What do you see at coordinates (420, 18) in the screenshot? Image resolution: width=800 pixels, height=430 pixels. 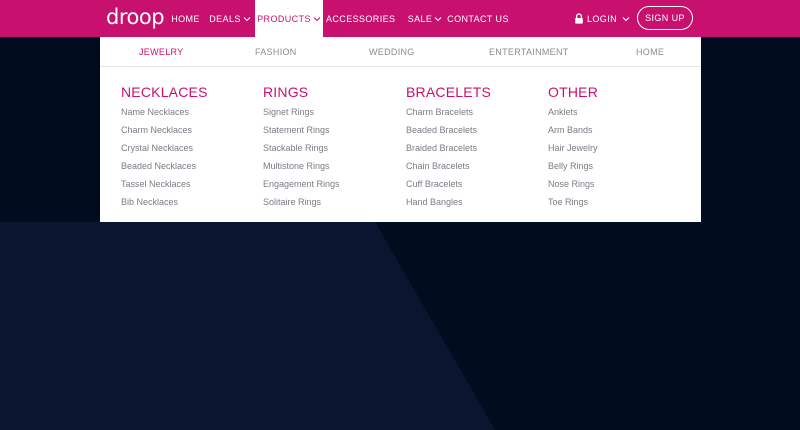 I see `nav-item-label: SALE` at bounding box center [420, 18].